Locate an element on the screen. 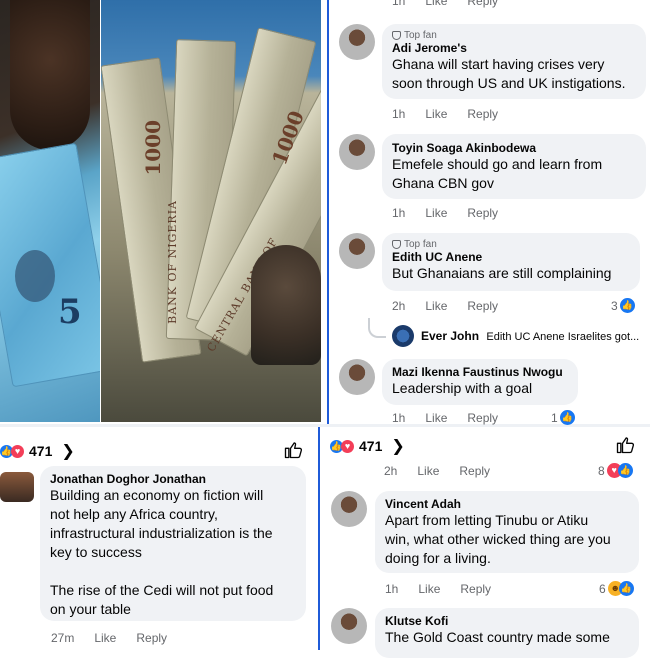 This screenshot has height=658, width=650. comment-text-line: Building an economy on fiction will is located at coordinates (157, 495).